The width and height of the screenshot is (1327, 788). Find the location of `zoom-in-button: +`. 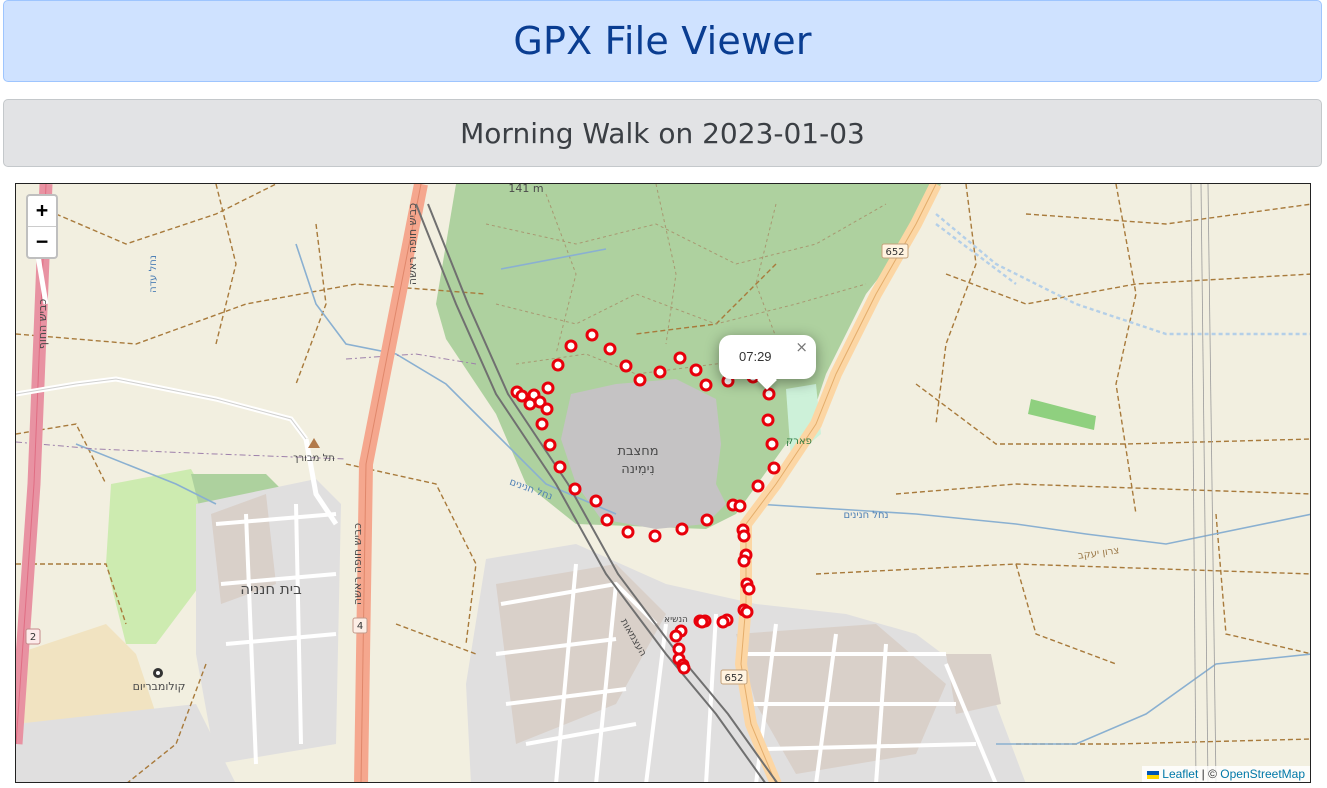

zoom-in-button: + is located at coordinates (42, 211).